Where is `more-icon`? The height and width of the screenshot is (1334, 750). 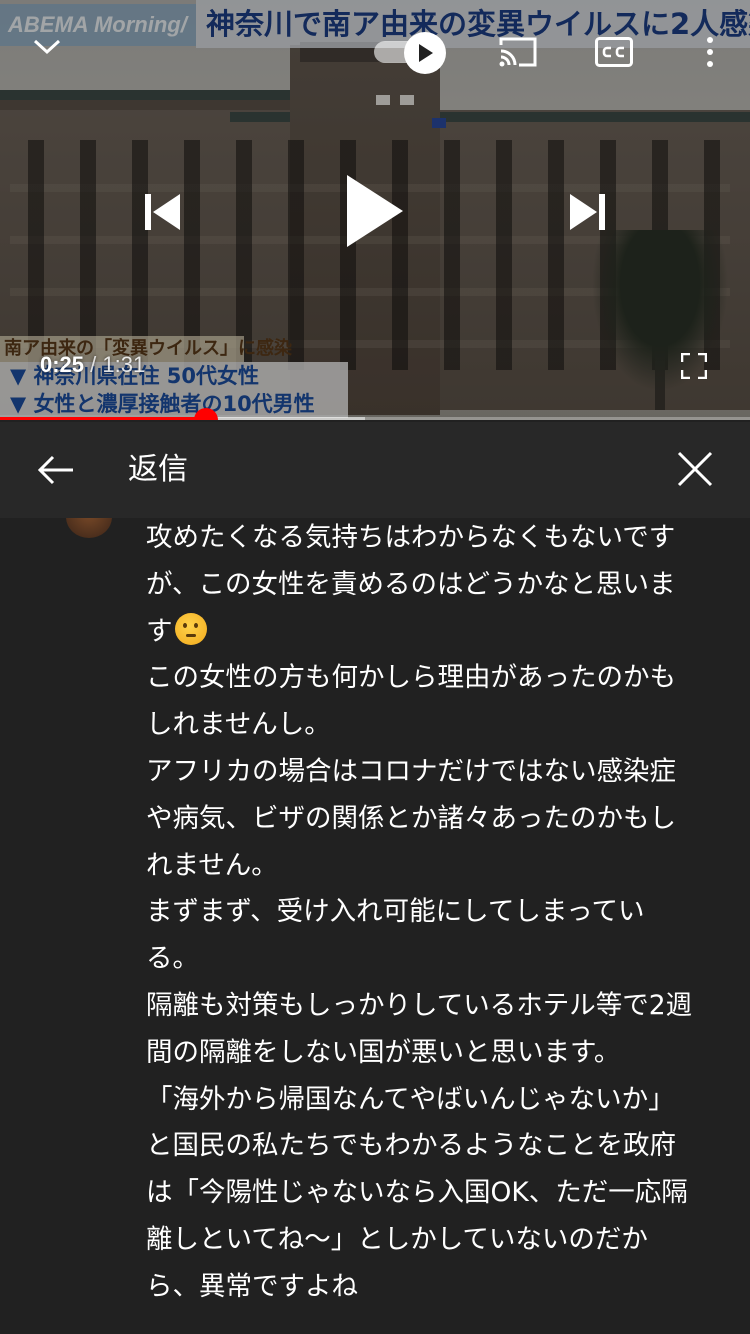
more-icon is located at coordinates (710, 52).